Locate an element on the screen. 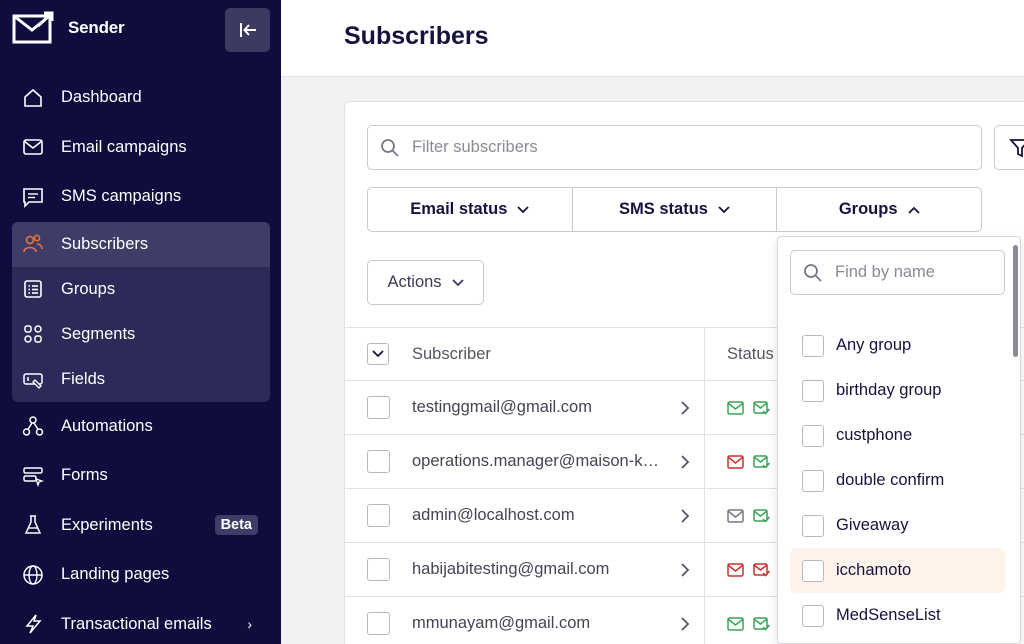  sidebar-item-segments: Segments is located at coordinates (141, 334).